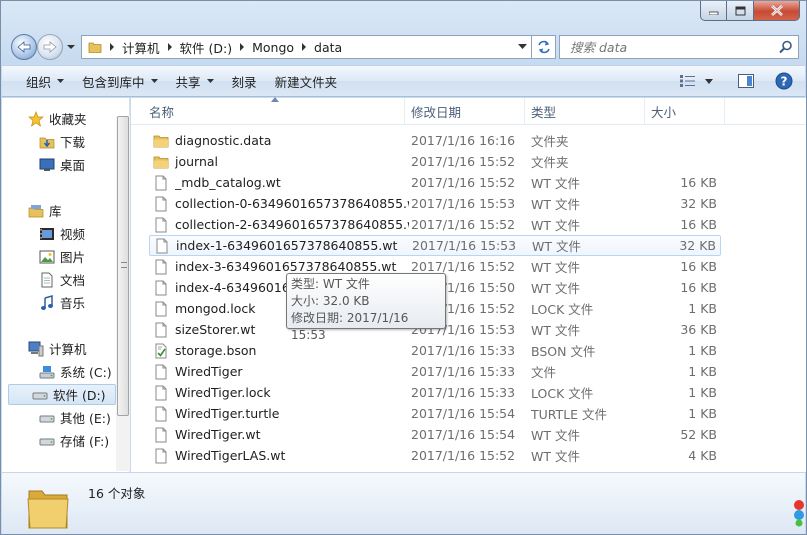 The width and height of the screenshot is (807, 535). Describe the element at coordinates (435, 140) in the screenshot. I see `file-row: diagnostic.data 2017/1/16 16:16 文件夹` at that location.